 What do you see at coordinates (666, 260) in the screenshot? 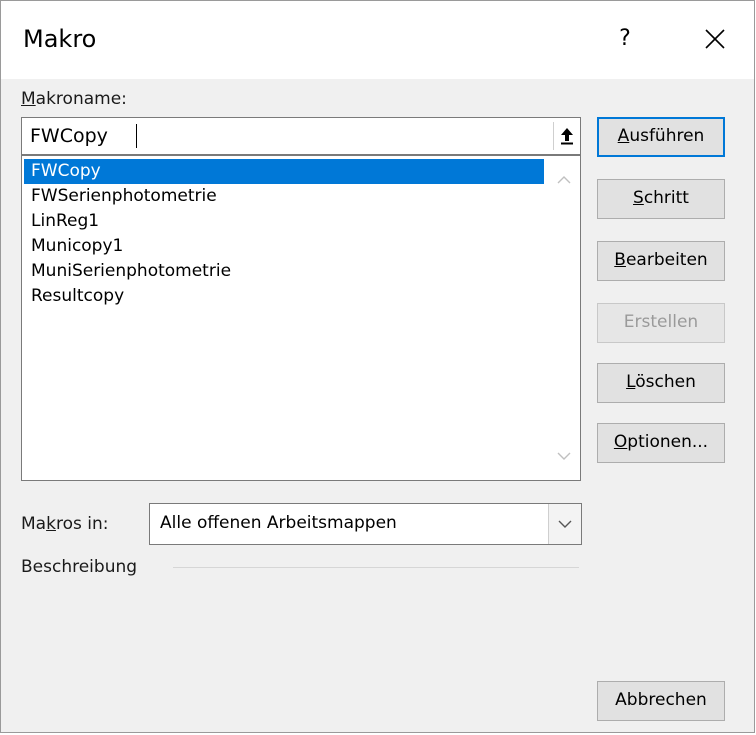
I see `button-label: earbeiten` at bounding box center [666, 260].